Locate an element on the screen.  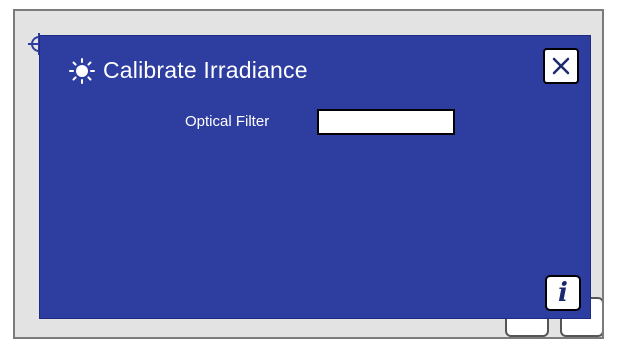
dialog-header: Calibrate Irradiance is located at coordinates (188, 70).